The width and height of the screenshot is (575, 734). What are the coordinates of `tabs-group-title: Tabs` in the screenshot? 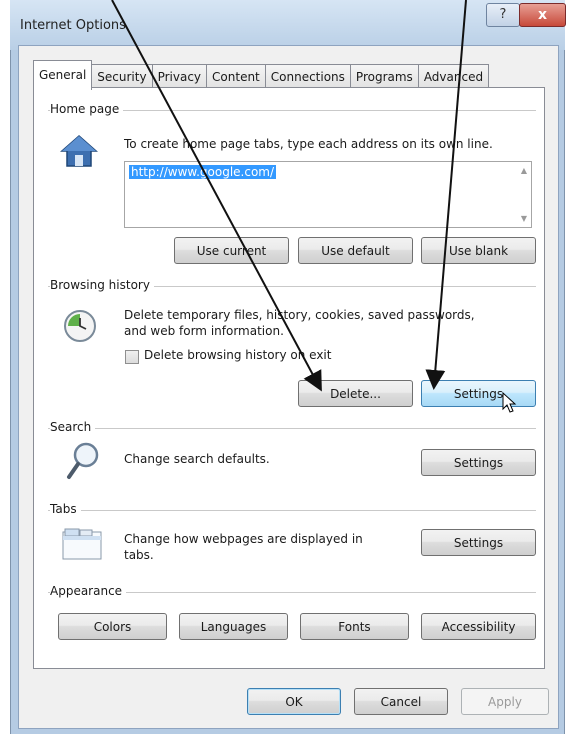 It's located at (65, 509).